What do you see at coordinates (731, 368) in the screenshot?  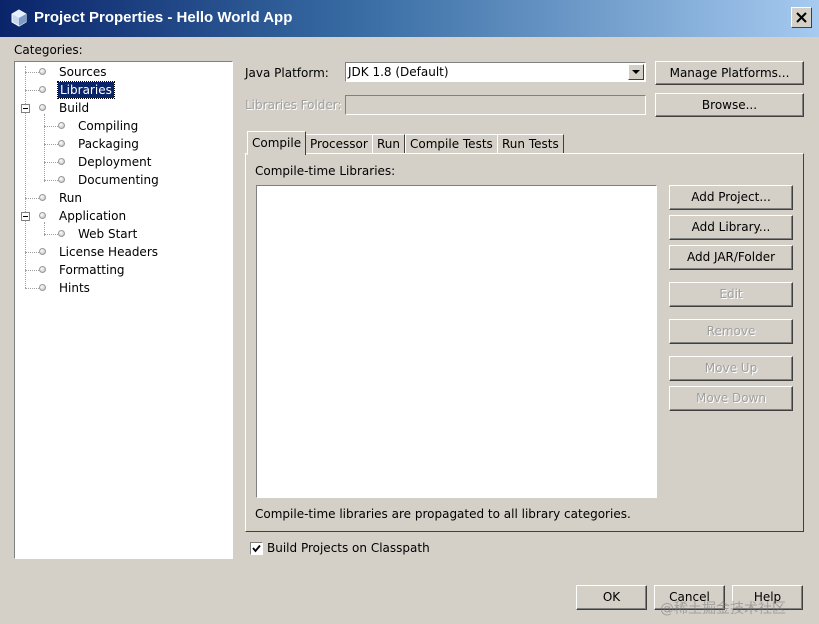 I see `move-up-button: Move Up` at bounding box center [731, 368].